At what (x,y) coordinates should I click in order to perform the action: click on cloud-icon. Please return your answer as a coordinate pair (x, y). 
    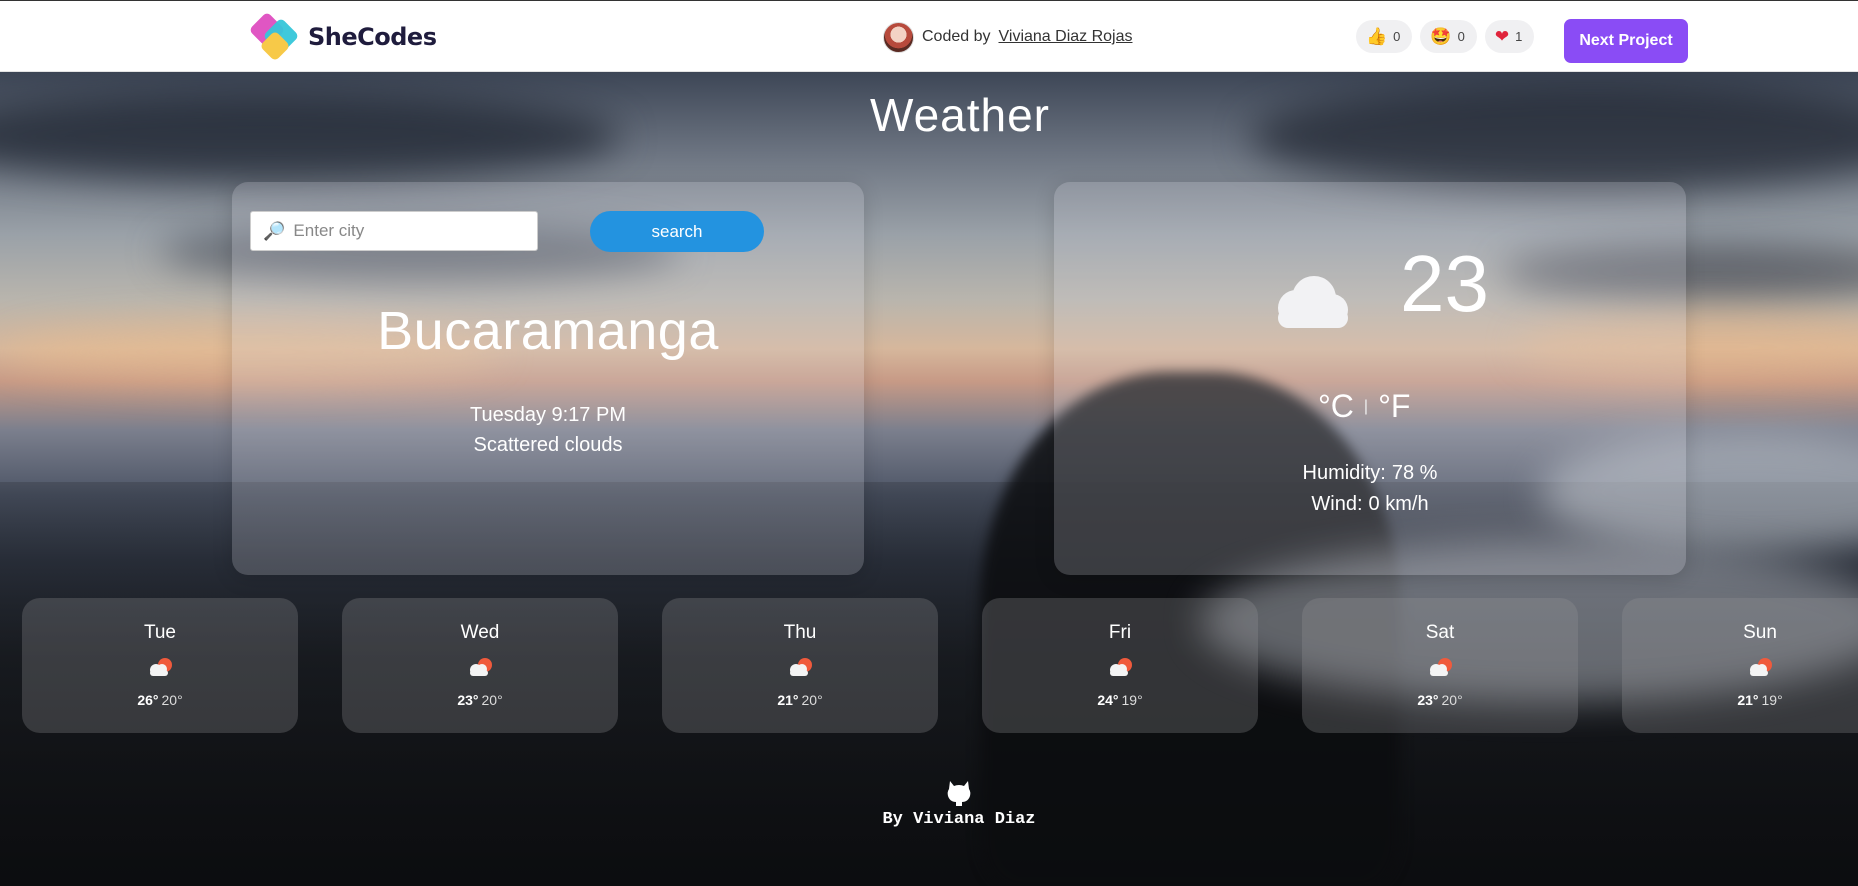
    Looking at the image, I should click on (1313, 302).